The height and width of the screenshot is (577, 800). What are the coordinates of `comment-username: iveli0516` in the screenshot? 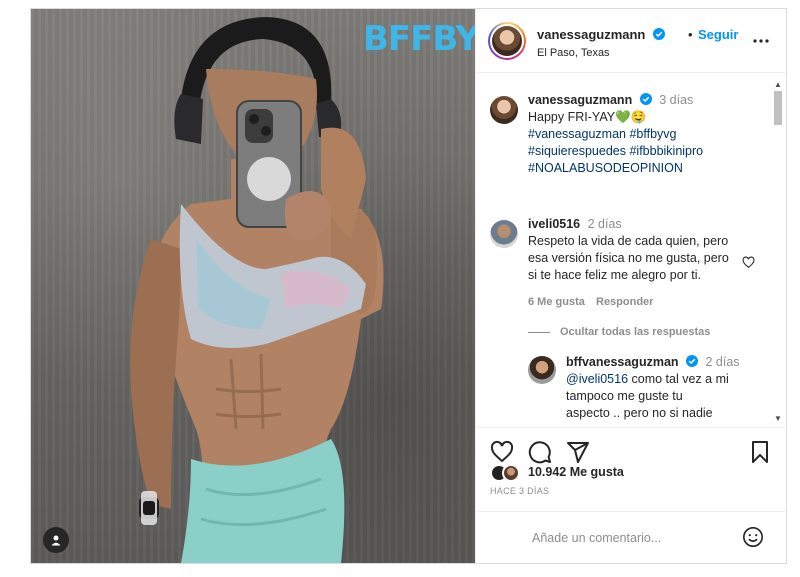 It's located at (554, 224).